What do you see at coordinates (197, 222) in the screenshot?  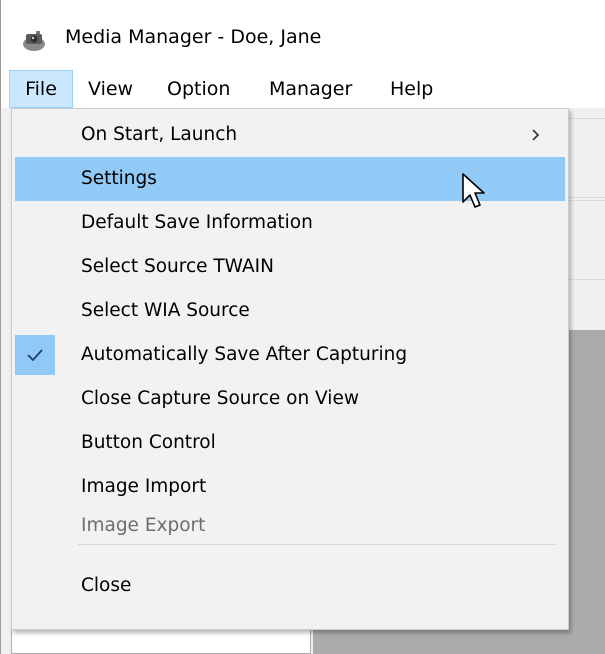 I see `menu-item-label: Default Save Information` at bounding box center [197, 222].